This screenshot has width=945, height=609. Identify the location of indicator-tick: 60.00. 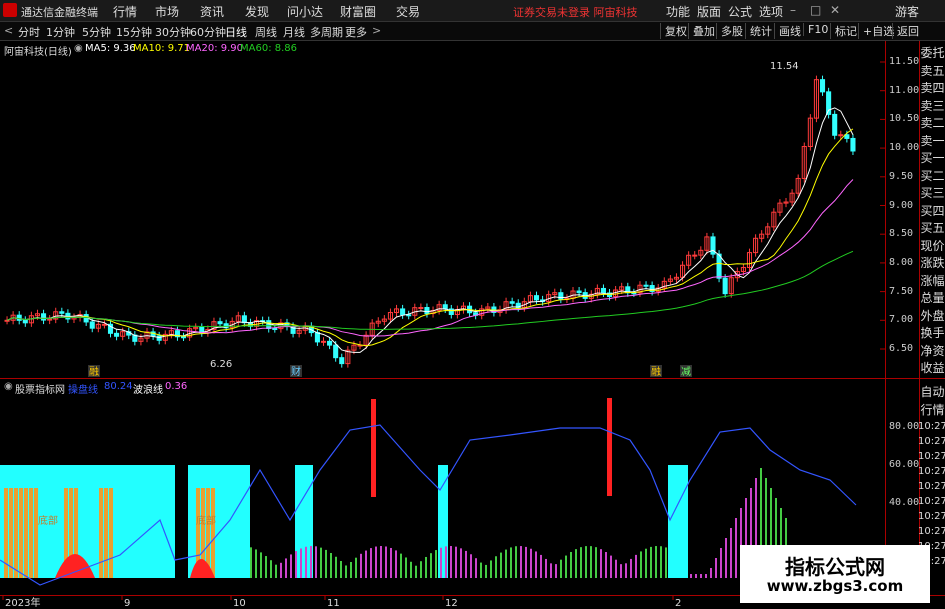
(904, 464).